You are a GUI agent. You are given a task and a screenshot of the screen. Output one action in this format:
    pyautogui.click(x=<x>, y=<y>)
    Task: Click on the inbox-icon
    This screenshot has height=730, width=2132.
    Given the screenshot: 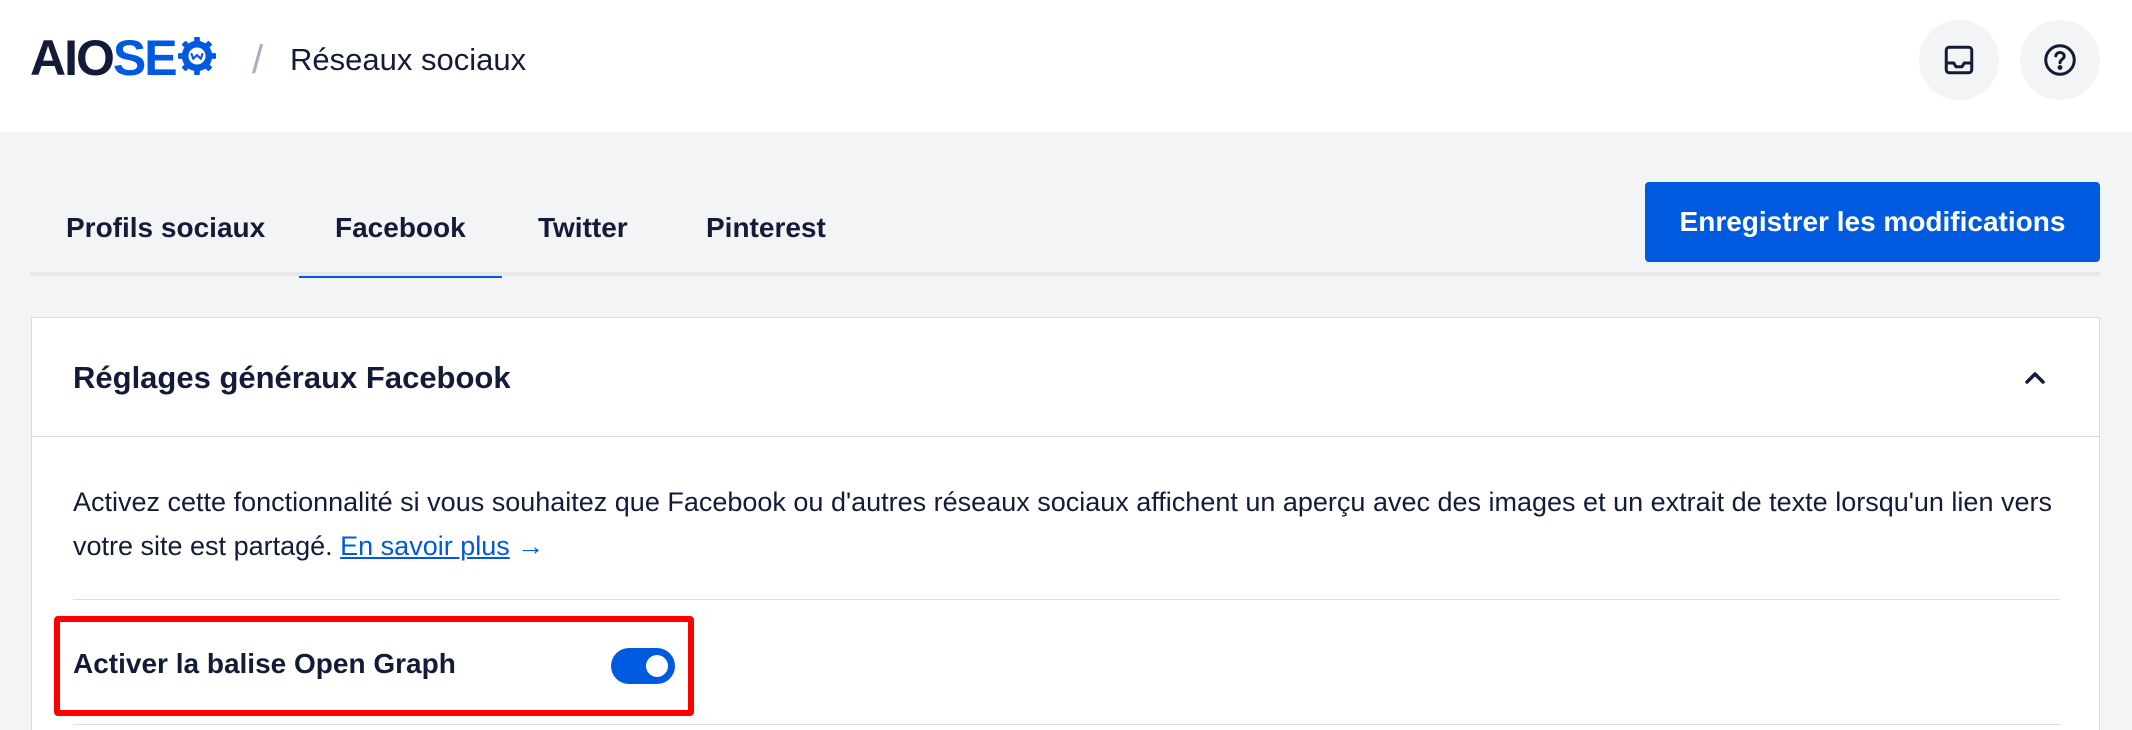 What is the action you would take?
    pyautogui.click(x=1959, y=60)
    